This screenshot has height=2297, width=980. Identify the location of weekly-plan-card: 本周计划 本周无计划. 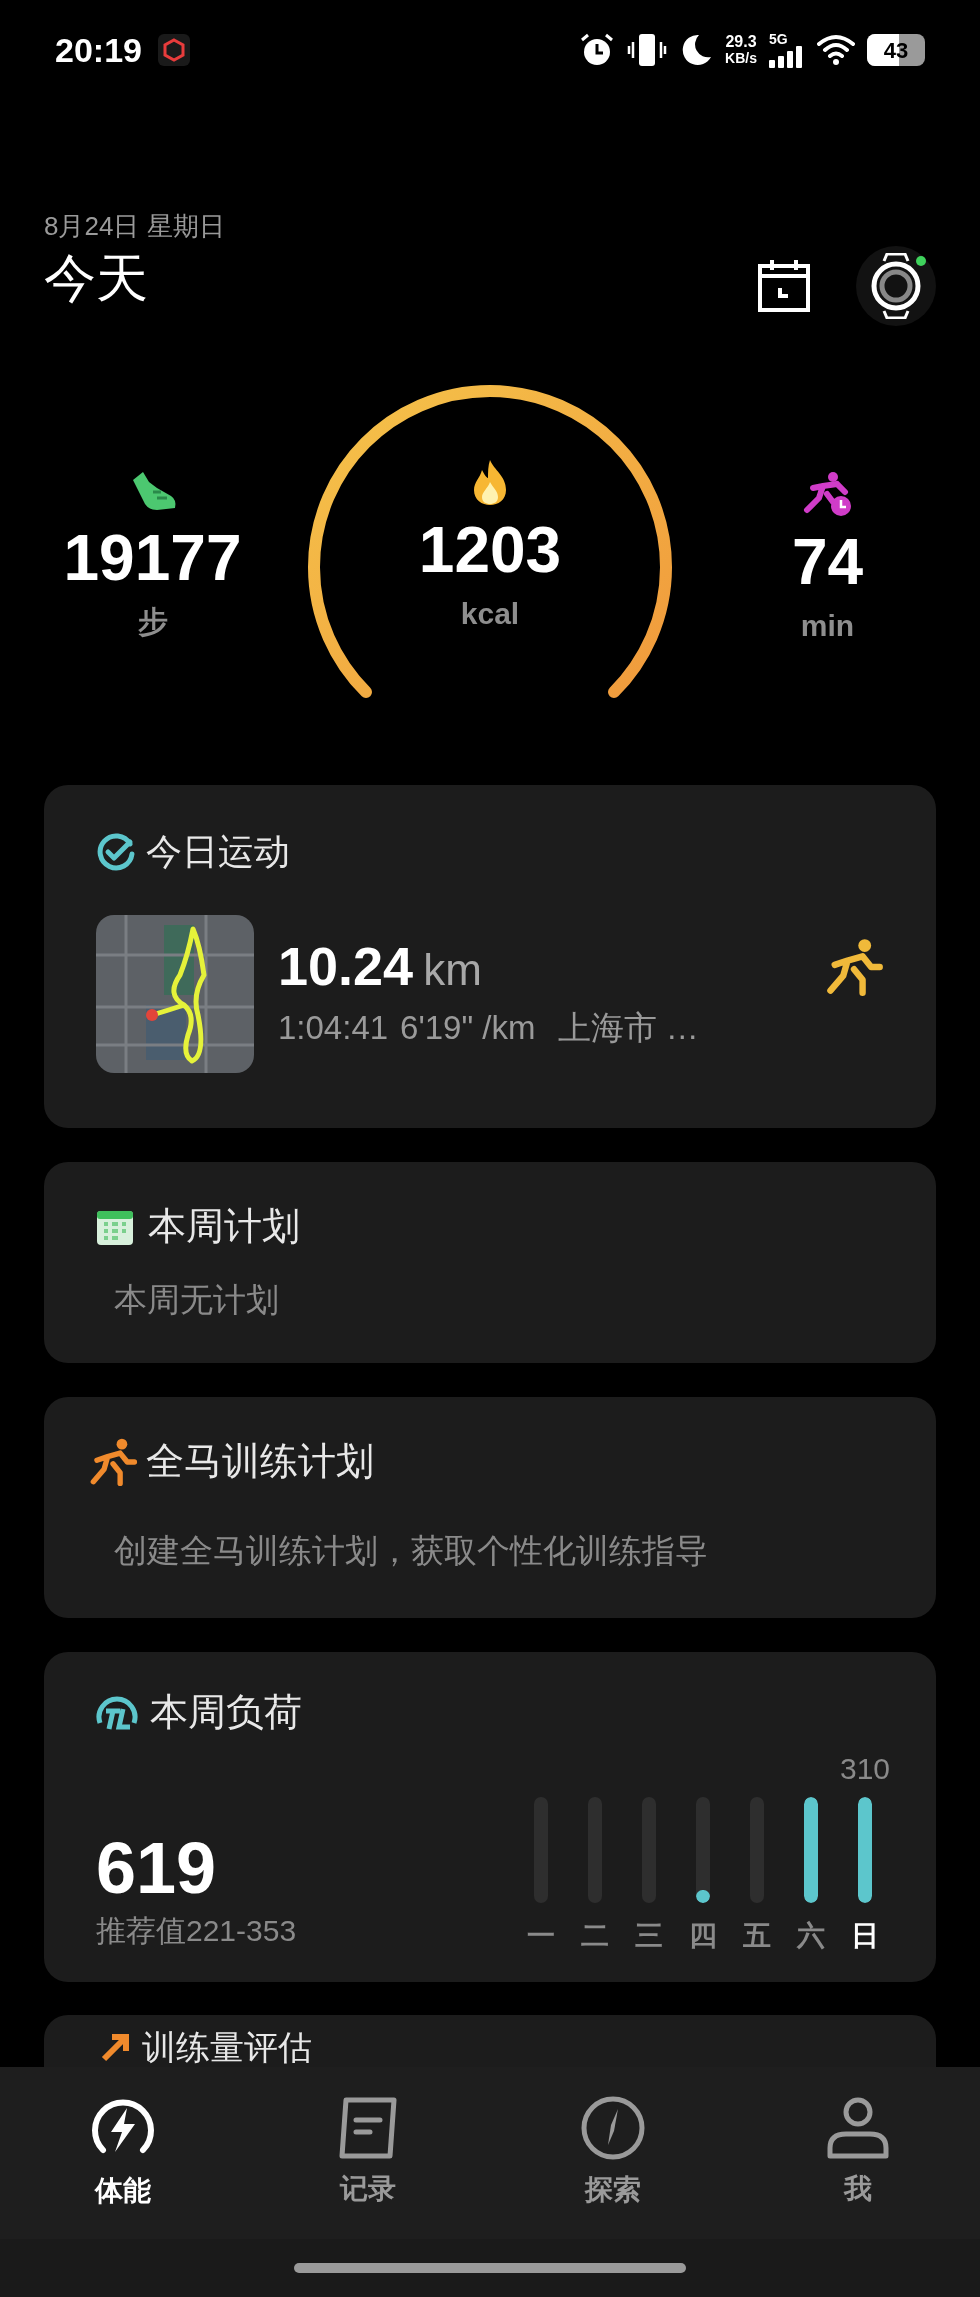
(490, 1262).